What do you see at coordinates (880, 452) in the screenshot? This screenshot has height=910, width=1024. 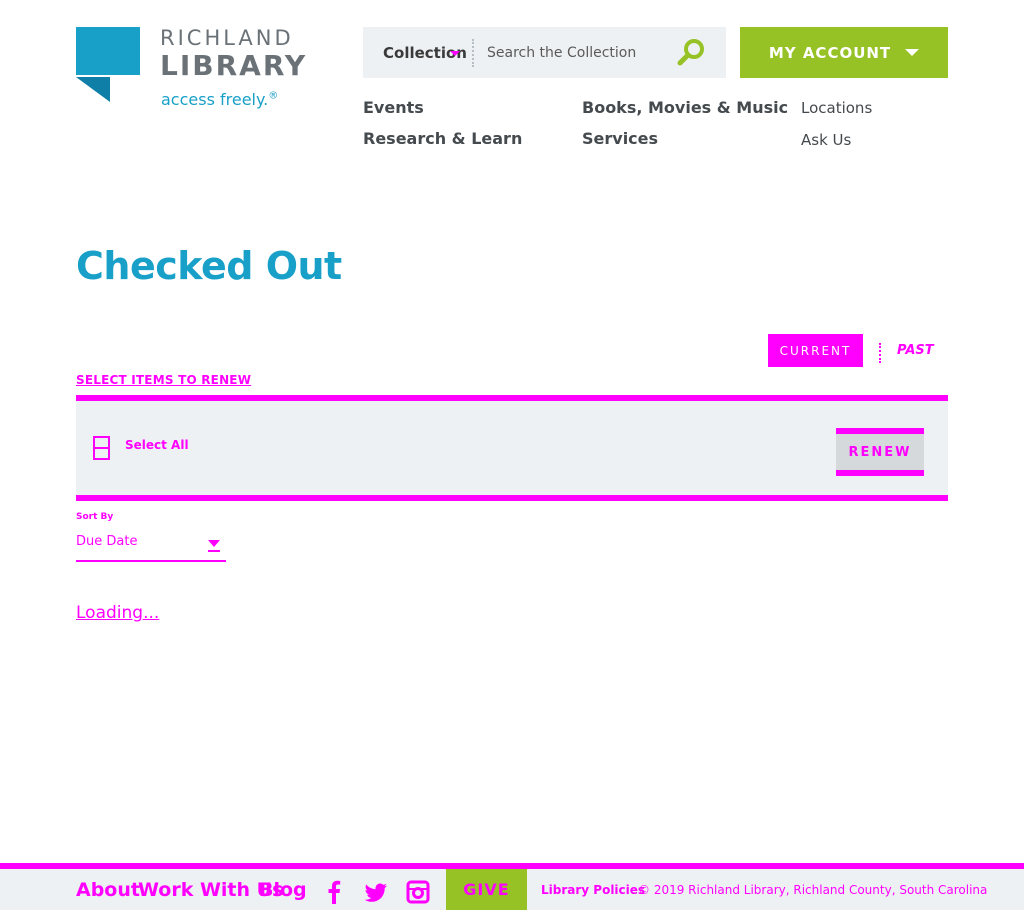 I see `renew-button: RENEW` at bounding box center [880, 452].